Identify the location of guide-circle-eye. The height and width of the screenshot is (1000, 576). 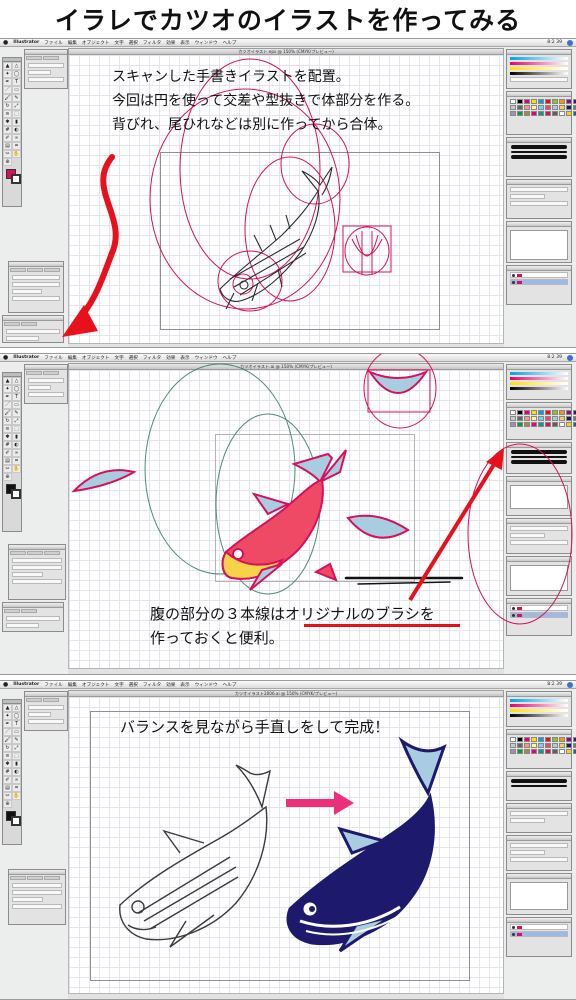
(243, 284).